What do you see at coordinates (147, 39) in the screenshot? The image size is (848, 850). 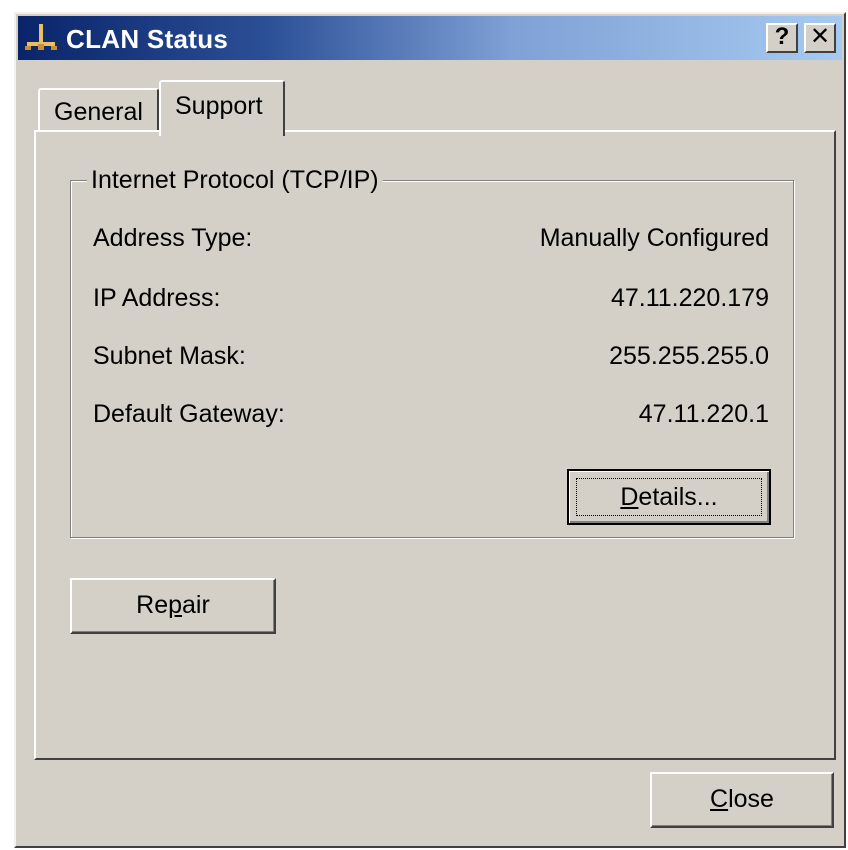 I see `window-title: CLAN Status` at bounding box center [147, 39].